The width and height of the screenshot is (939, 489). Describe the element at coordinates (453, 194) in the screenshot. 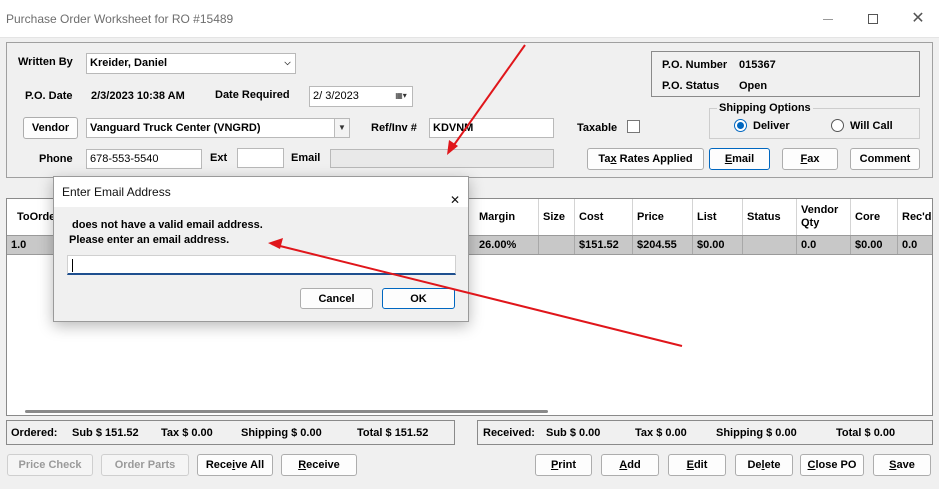

I see `dialog-close-button: ✕` at that location.